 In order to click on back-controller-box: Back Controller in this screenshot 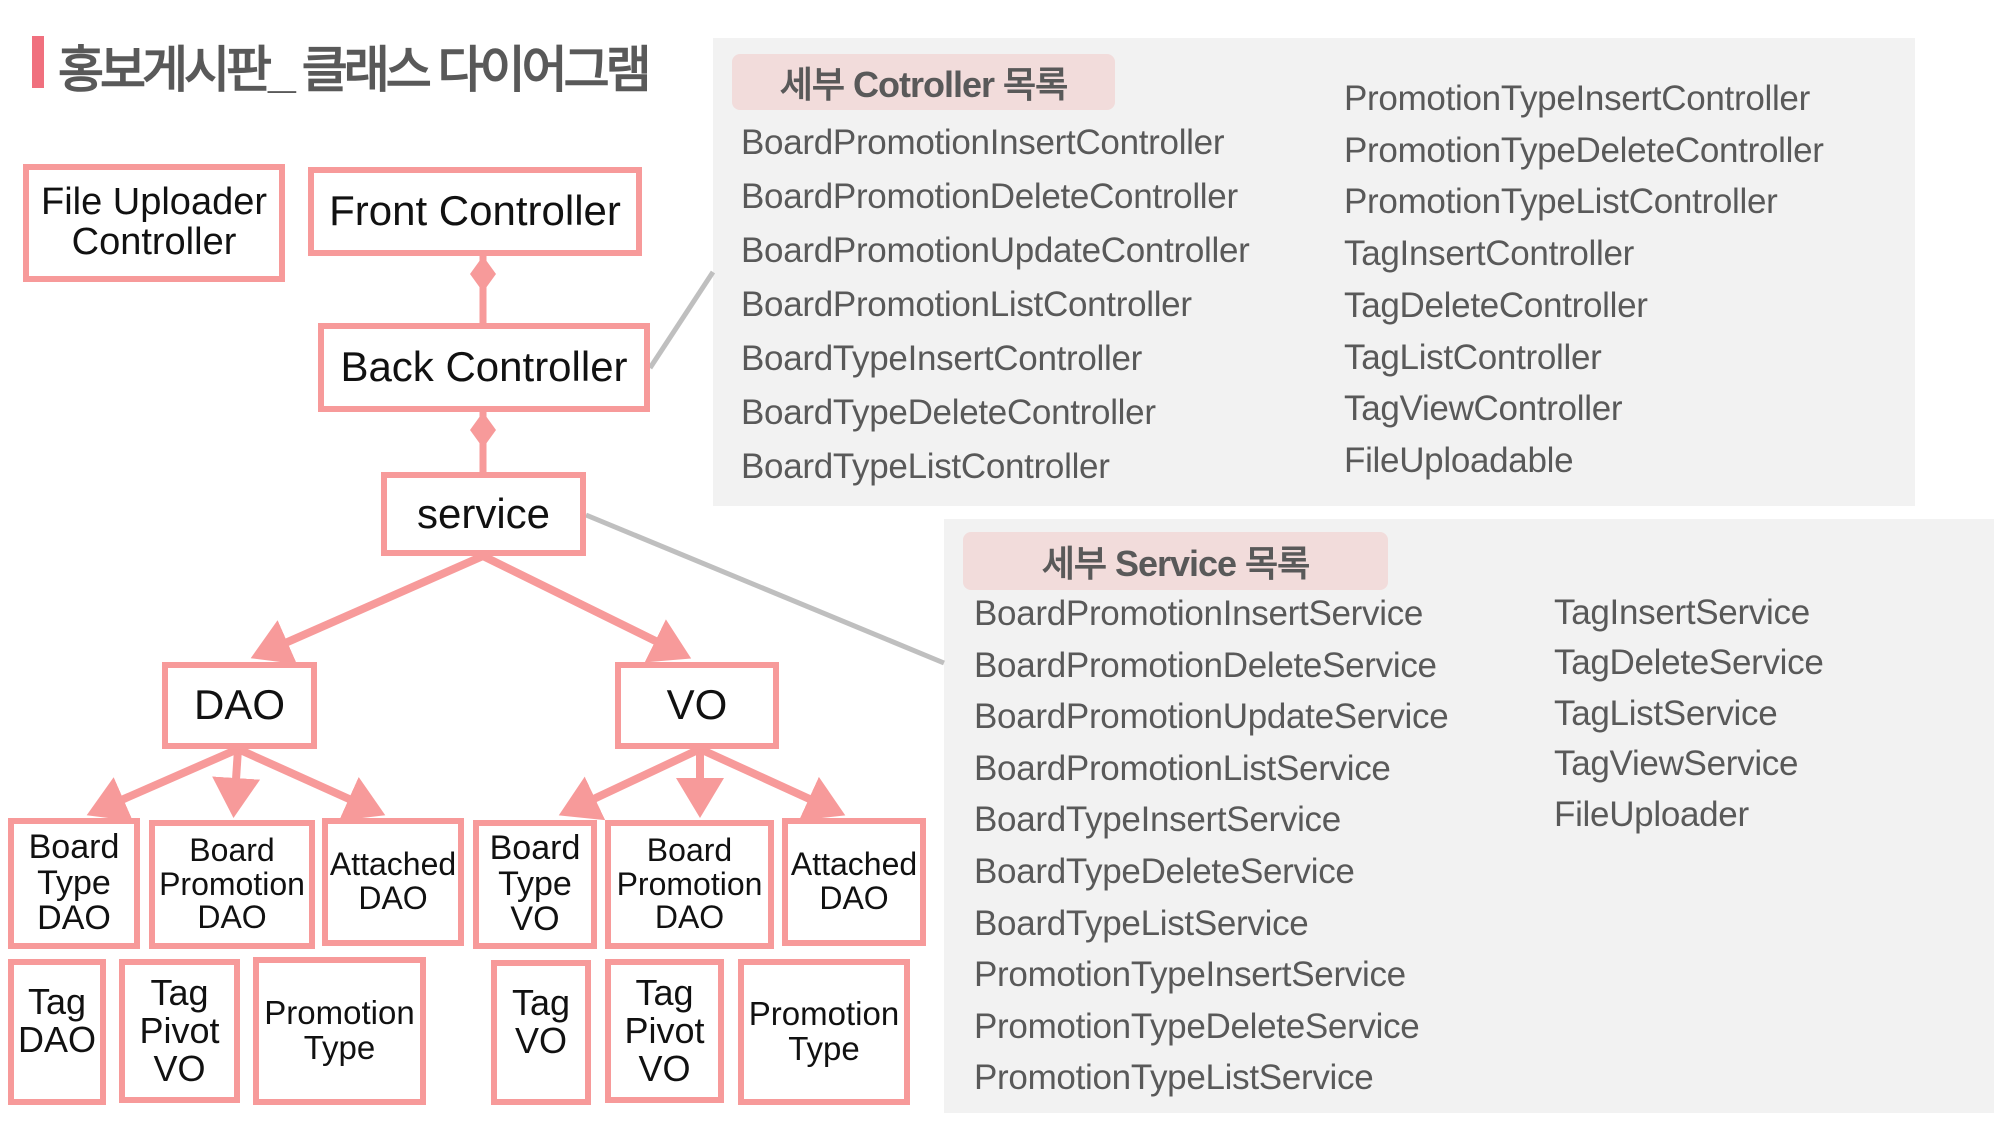, I will do `click(484, 367)`.